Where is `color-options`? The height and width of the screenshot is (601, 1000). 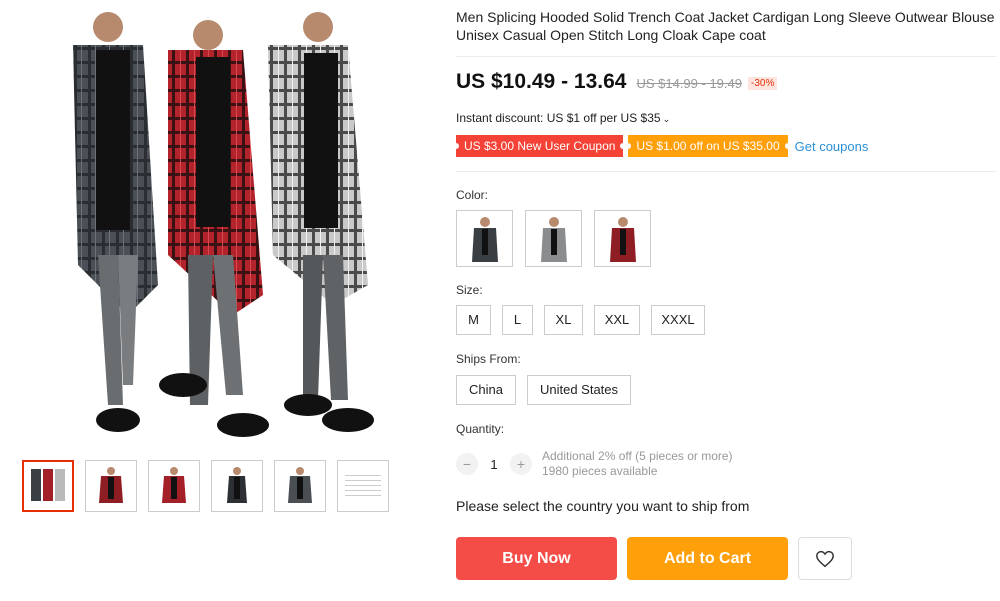
color-options is located at coordinates (553, 238).